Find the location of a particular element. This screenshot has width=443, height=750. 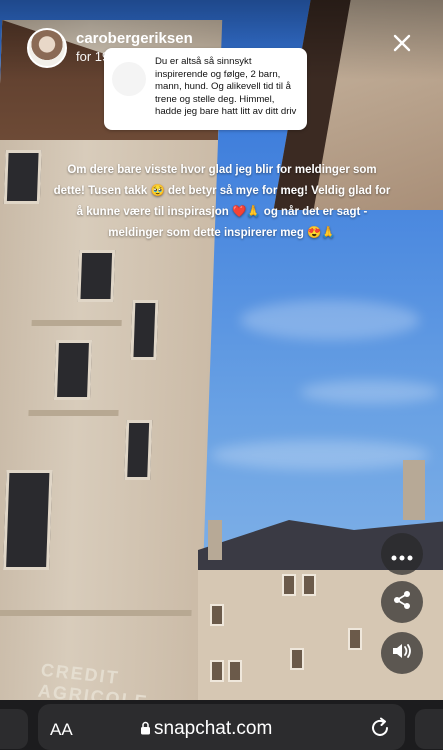

reload-icon is located at coordinates (380, 728).